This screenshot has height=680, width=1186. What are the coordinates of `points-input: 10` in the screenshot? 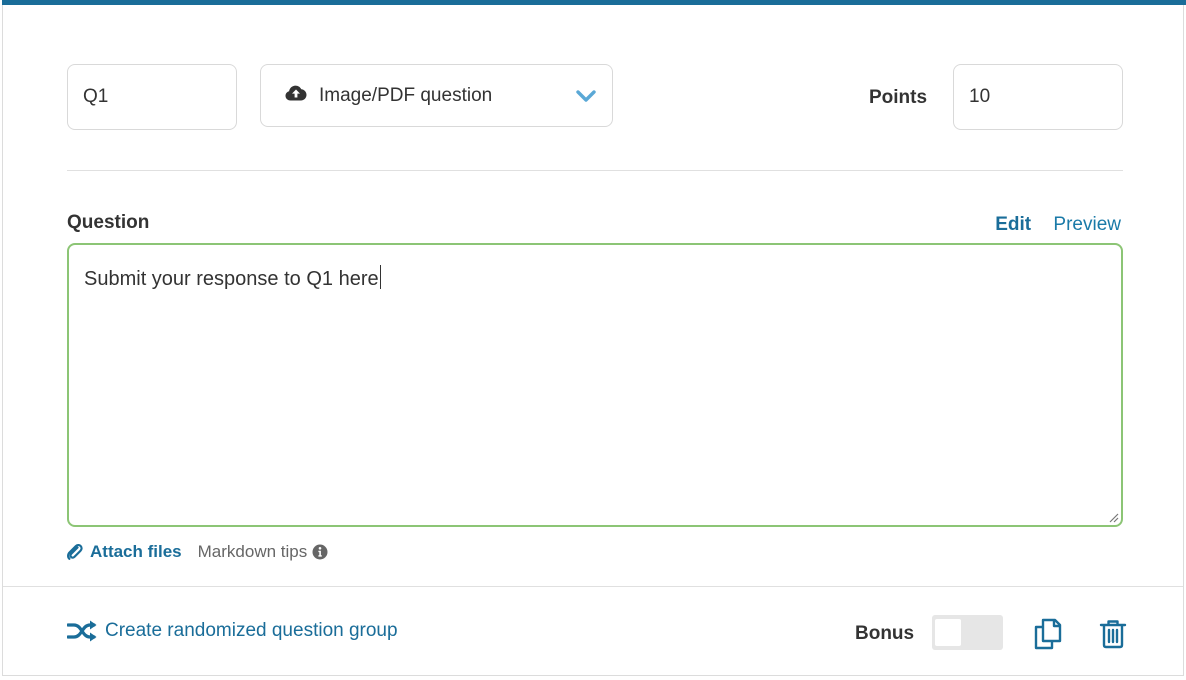 It's located at (1038, 97).